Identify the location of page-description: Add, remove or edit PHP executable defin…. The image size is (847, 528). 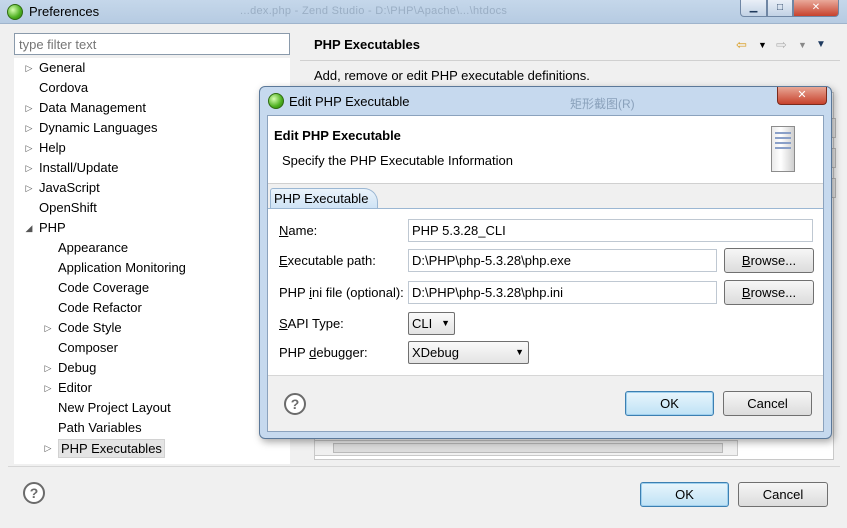
(452, 75).